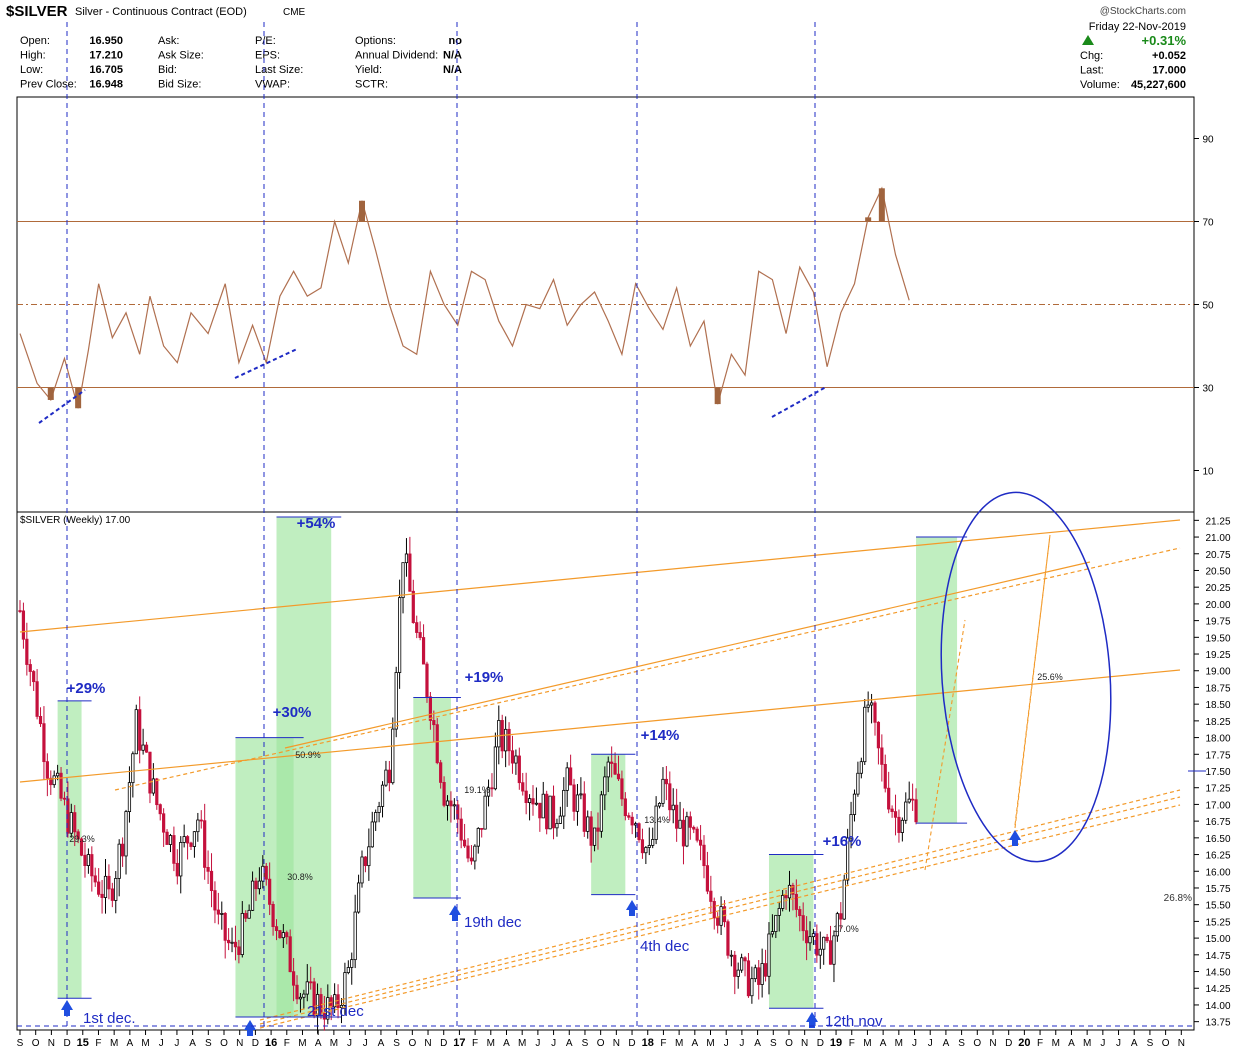 The width and height of the screenshot is (1240, 1060). Describe the element at coordinates (1208, 223) in the screenshot. I see `rsi-tick-label: 70` at that location.